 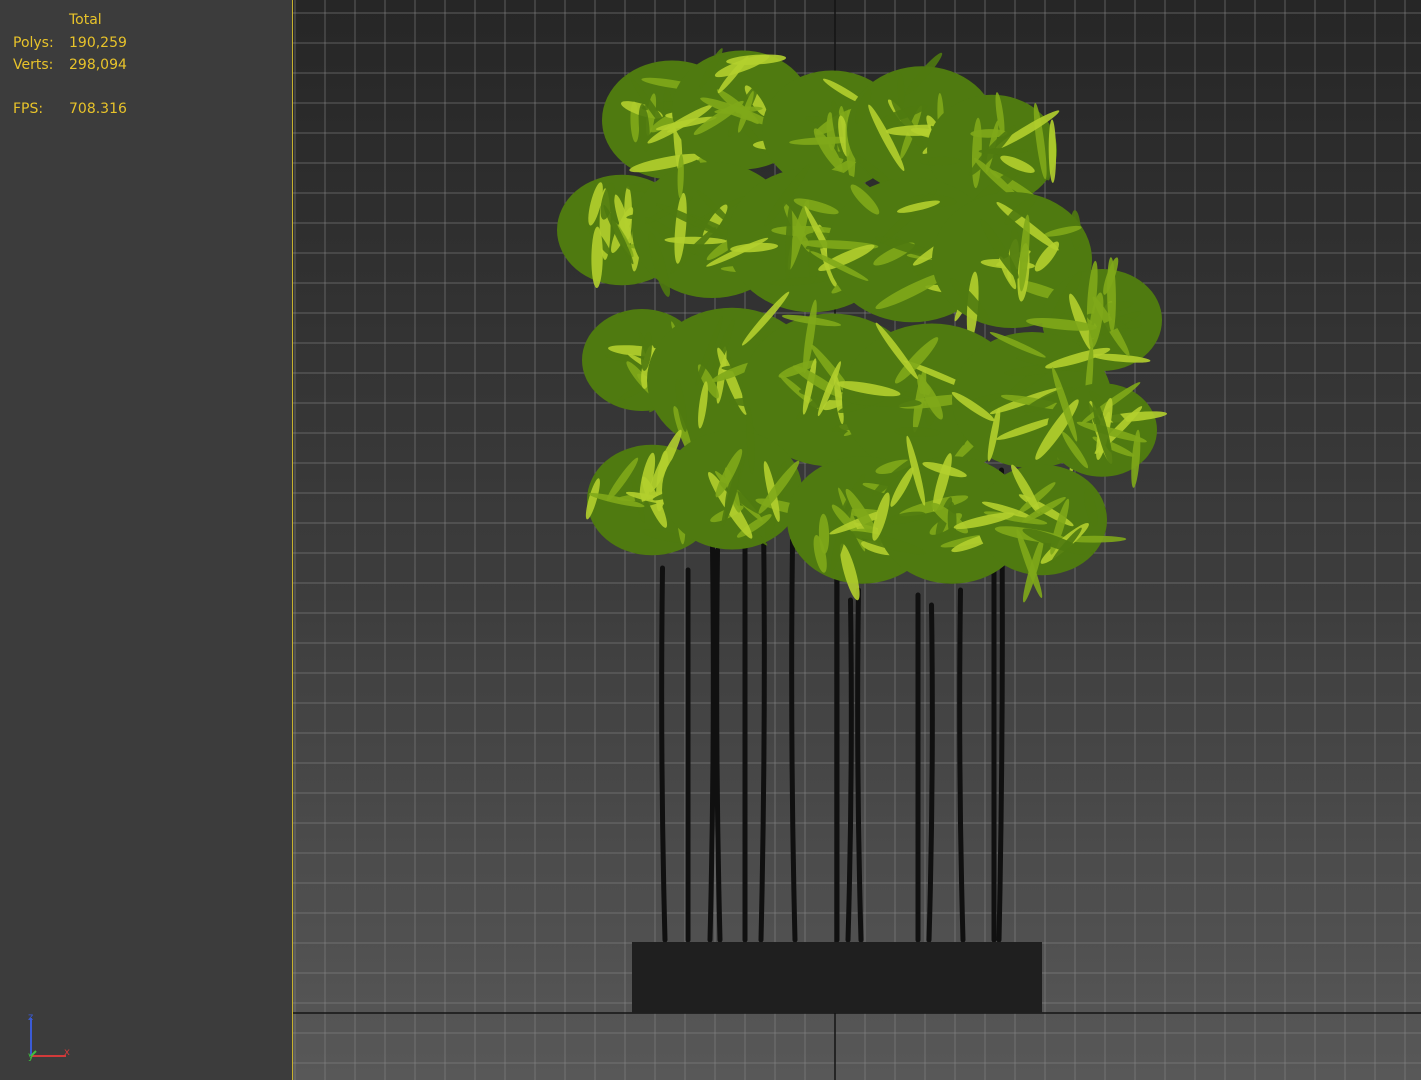 What do you see at coordinates (85, 20) in the screenshot?
I see `stats-header: Total` at bounding box center [85, 20].